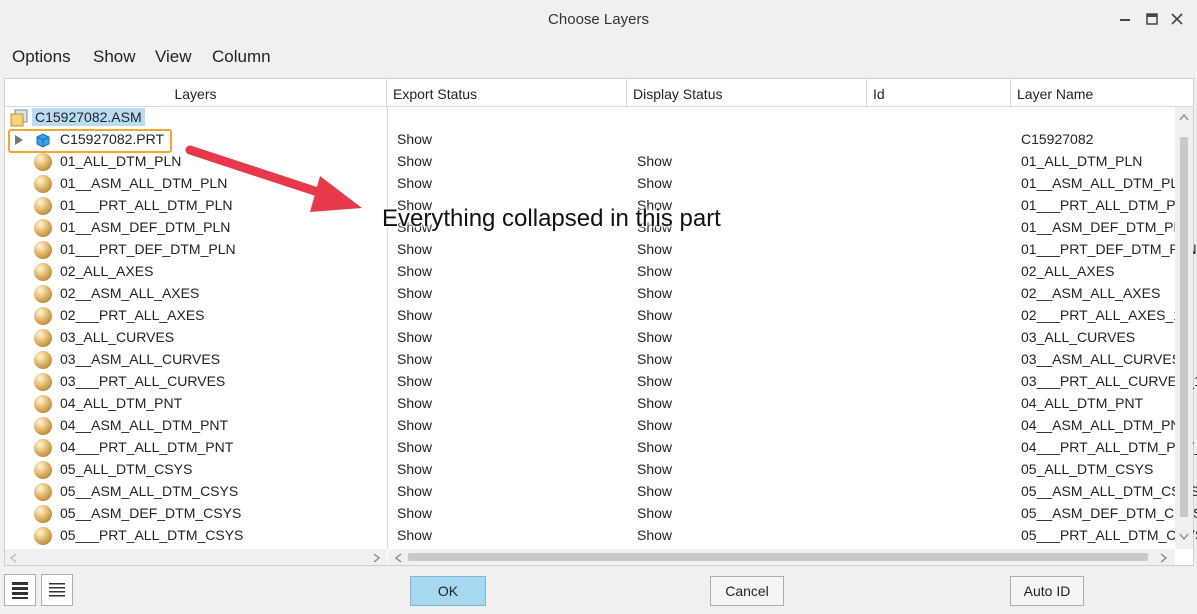  I want to click on column-header-layers: Layers, so click(196, 93).